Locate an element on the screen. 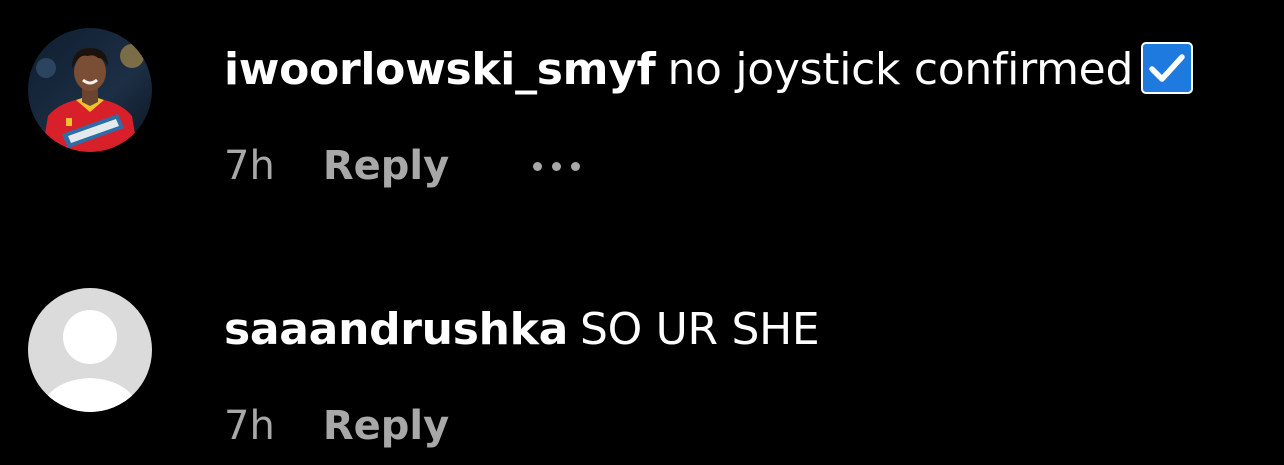 The image size is (1284, 465). comment-body: no joystick confirmed is located at coordinates (900, 69).